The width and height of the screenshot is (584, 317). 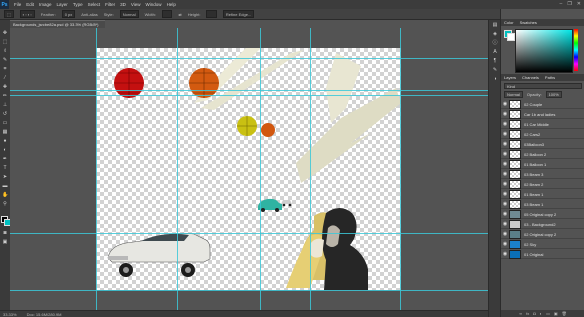 I want to click on crop-tool-icon: ⌗, so click(x=5, y=69).